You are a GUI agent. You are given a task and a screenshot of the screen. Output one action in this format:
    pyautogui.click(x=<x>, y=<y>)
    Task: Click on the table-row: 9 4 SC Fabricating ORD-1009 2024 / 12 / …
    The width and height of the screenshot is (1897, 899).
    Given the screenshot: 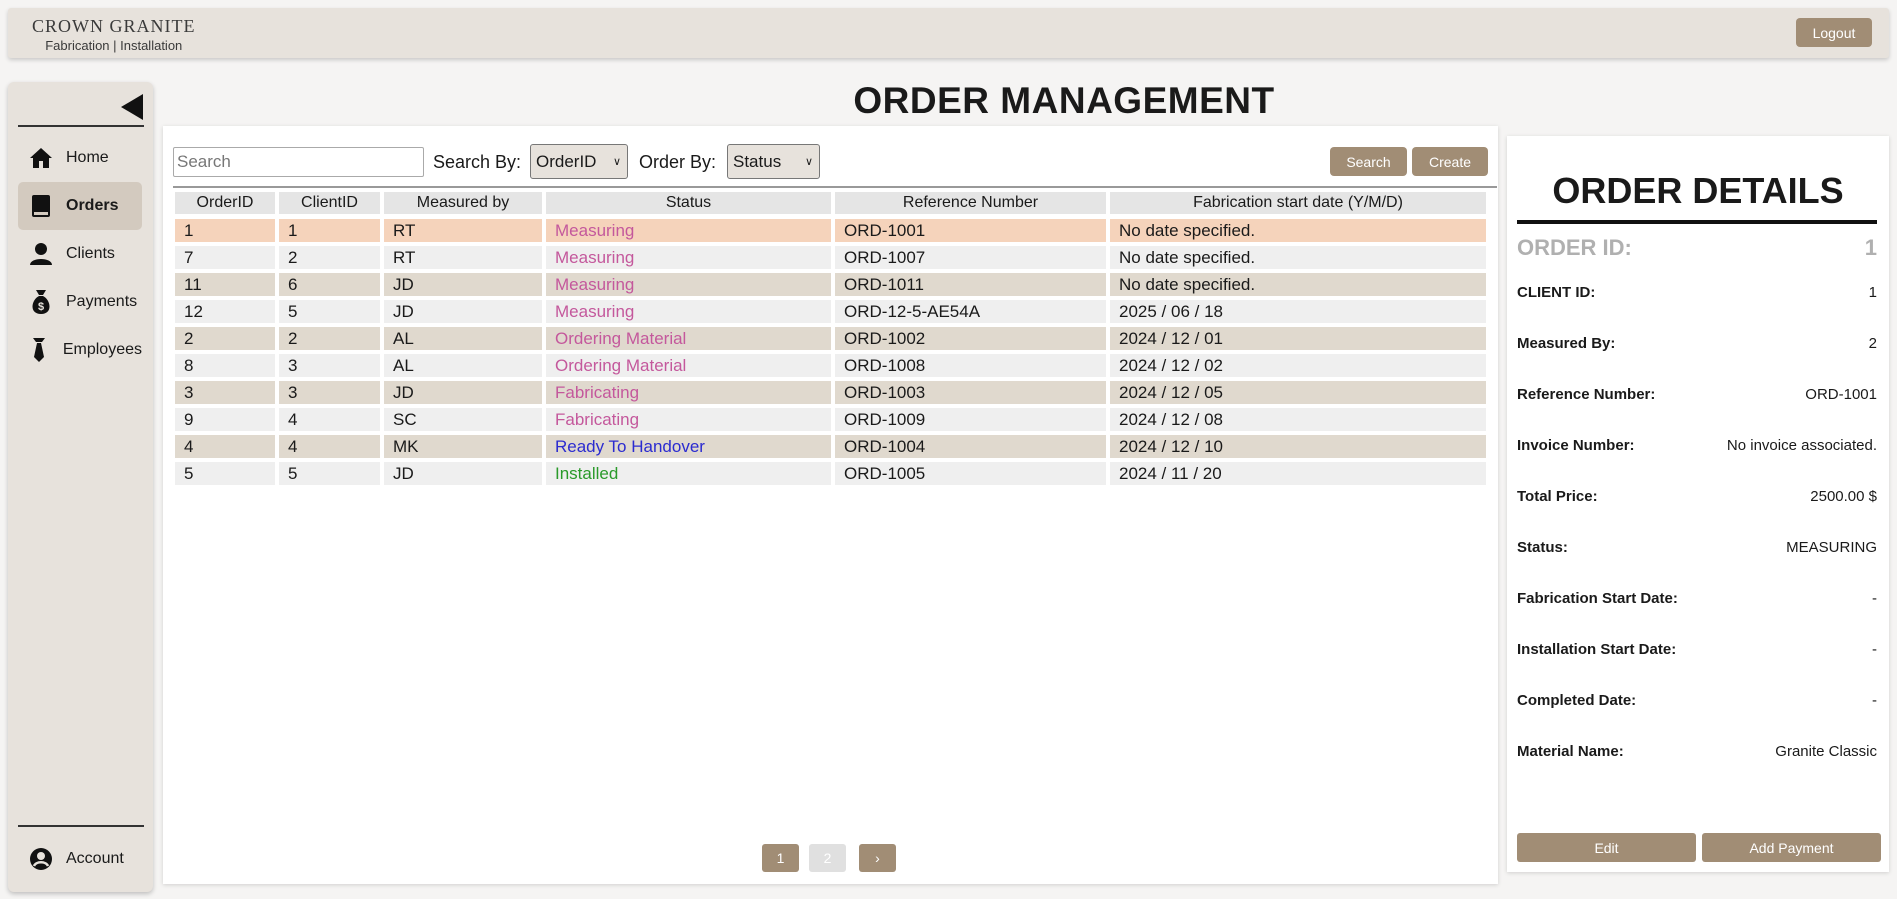 What is the action you would take?
    pyautogui.click(x=831, y=421)
    